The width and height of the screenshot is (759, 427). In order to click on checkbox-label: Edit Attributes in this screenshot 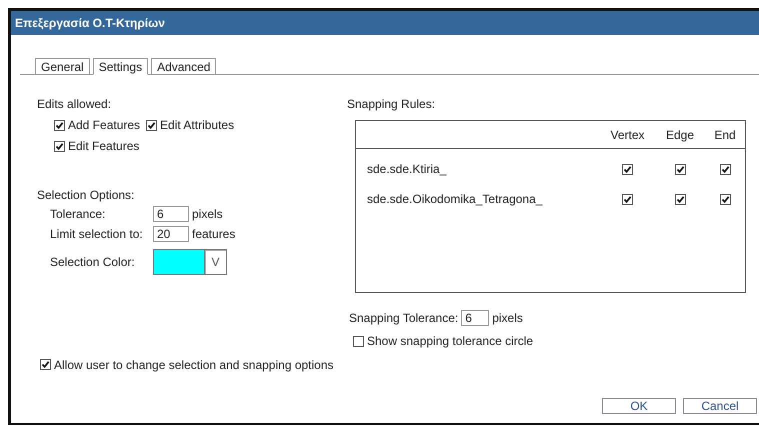, I will do `click(197, 125)`.